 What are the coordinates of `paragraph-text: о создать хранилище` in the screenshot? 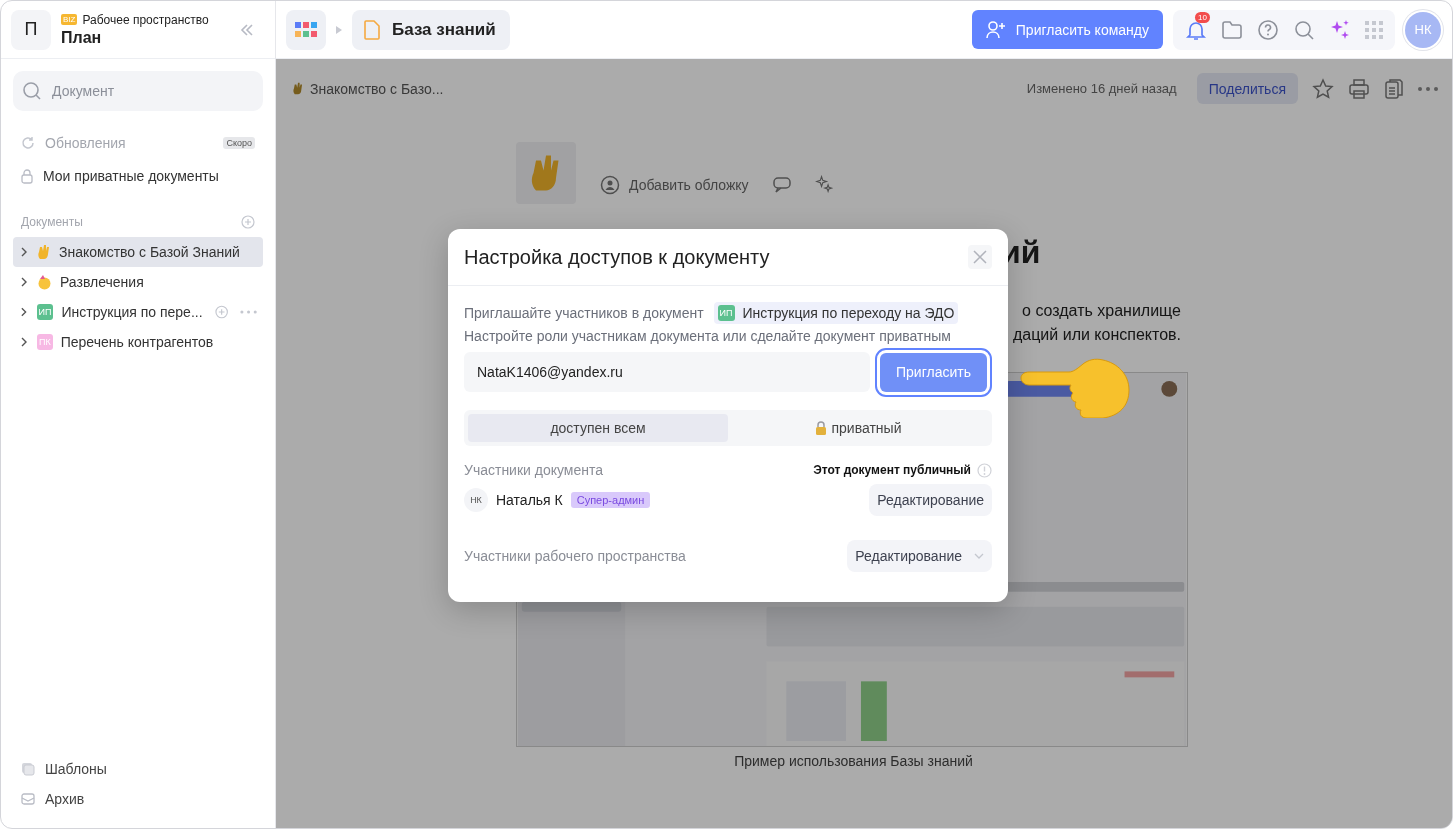 It's located at (1101, 311).